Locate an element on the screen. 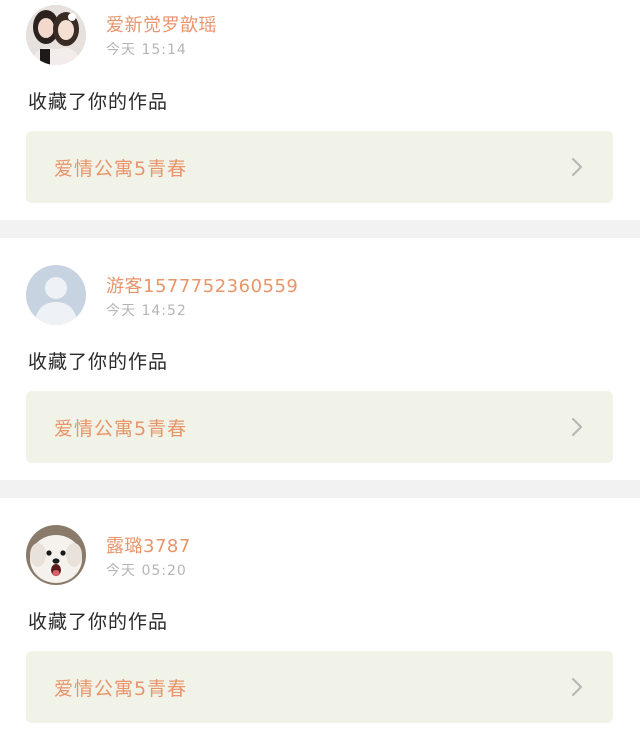 This screenshot has width=640, height=740. white-dog-photo-avatar is located at coordinates (56, 555).